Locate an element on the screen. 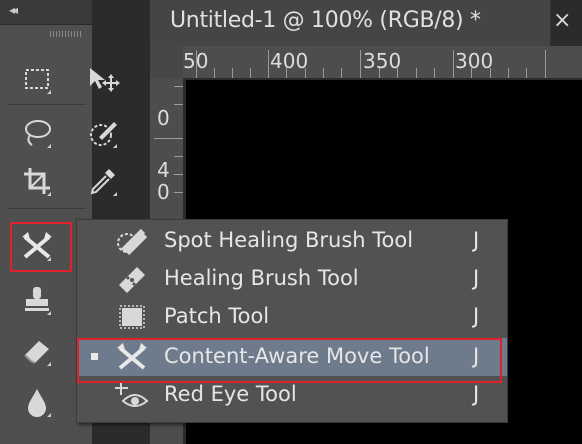 The width and height of the screenshot is (582, 444). move-tool-button is located at coordinates (103, 79).